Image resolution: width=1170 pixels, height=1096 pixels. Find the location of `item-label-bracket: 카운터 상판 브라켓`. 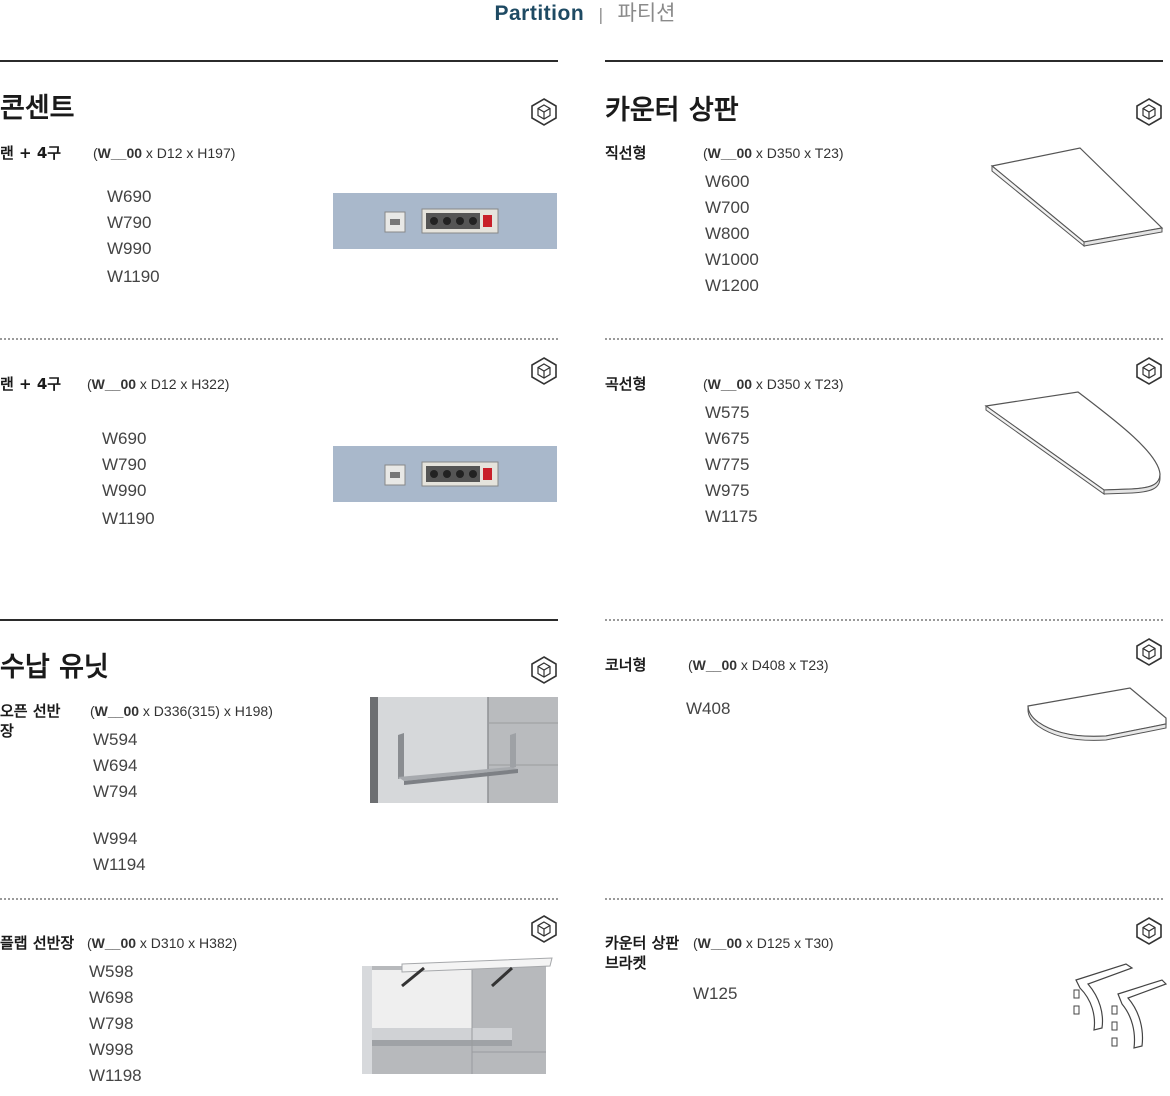

item-label-bracket: 카운터 상판 브라켓 is located at coordinates (642, 953).